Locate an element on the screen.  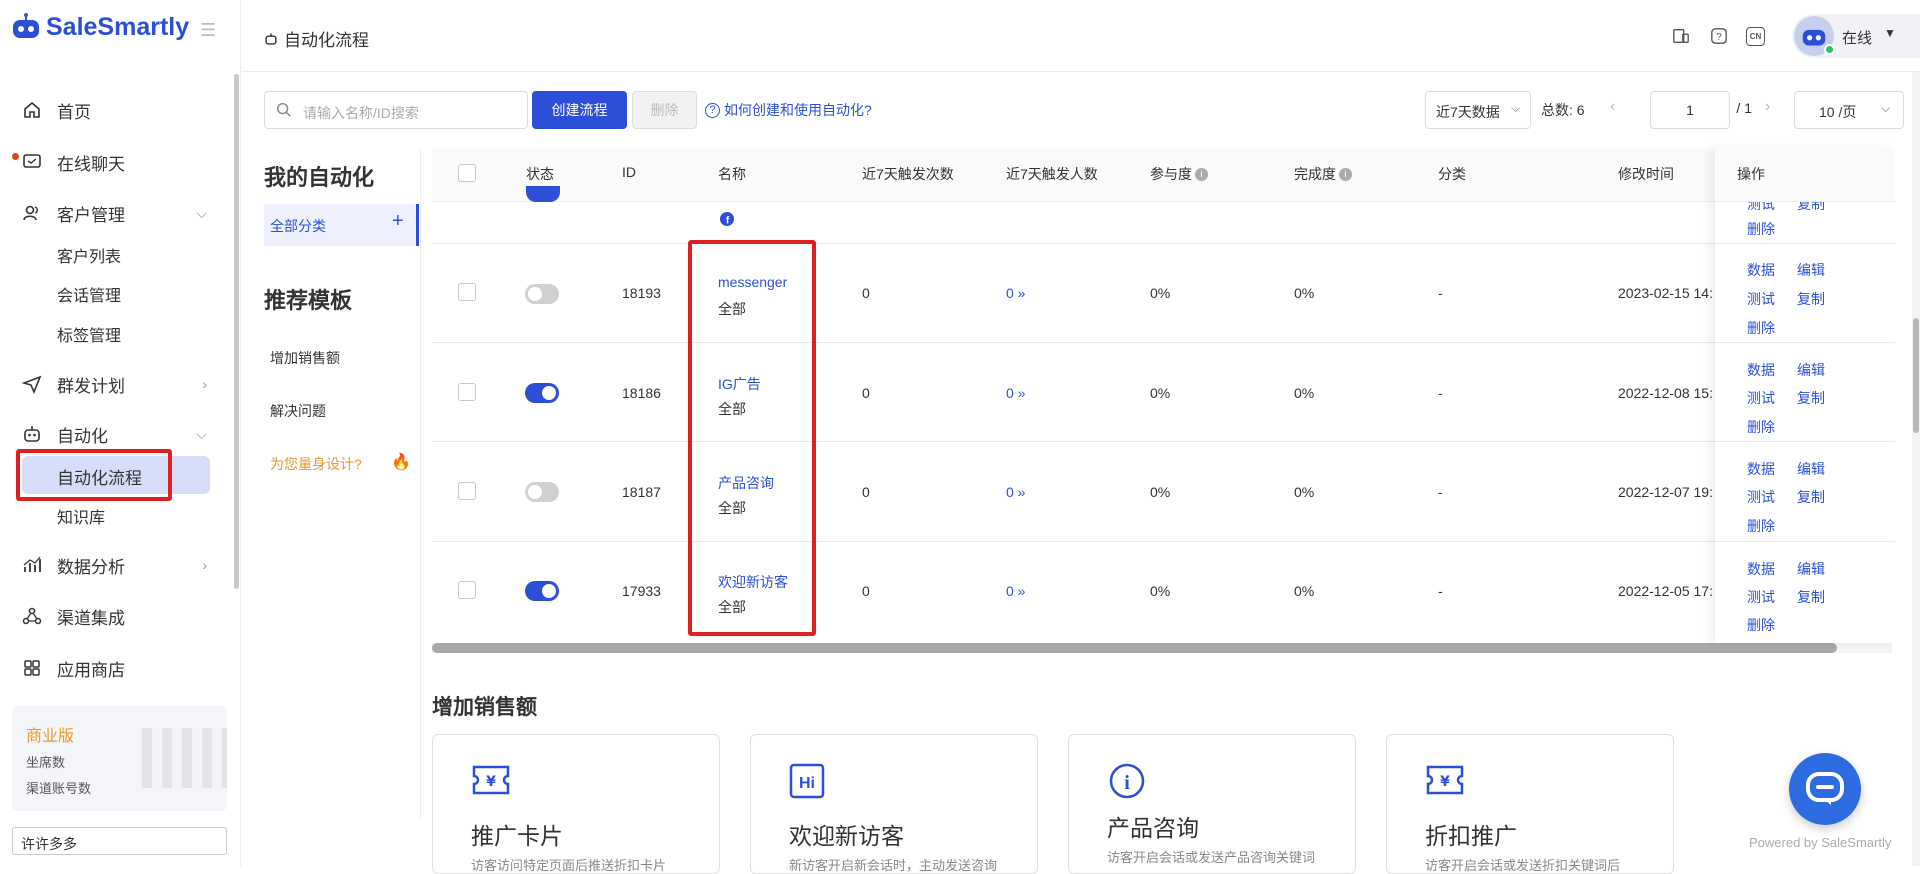
nav-sessions: 会话管理 is located at coordinates (89, 294).